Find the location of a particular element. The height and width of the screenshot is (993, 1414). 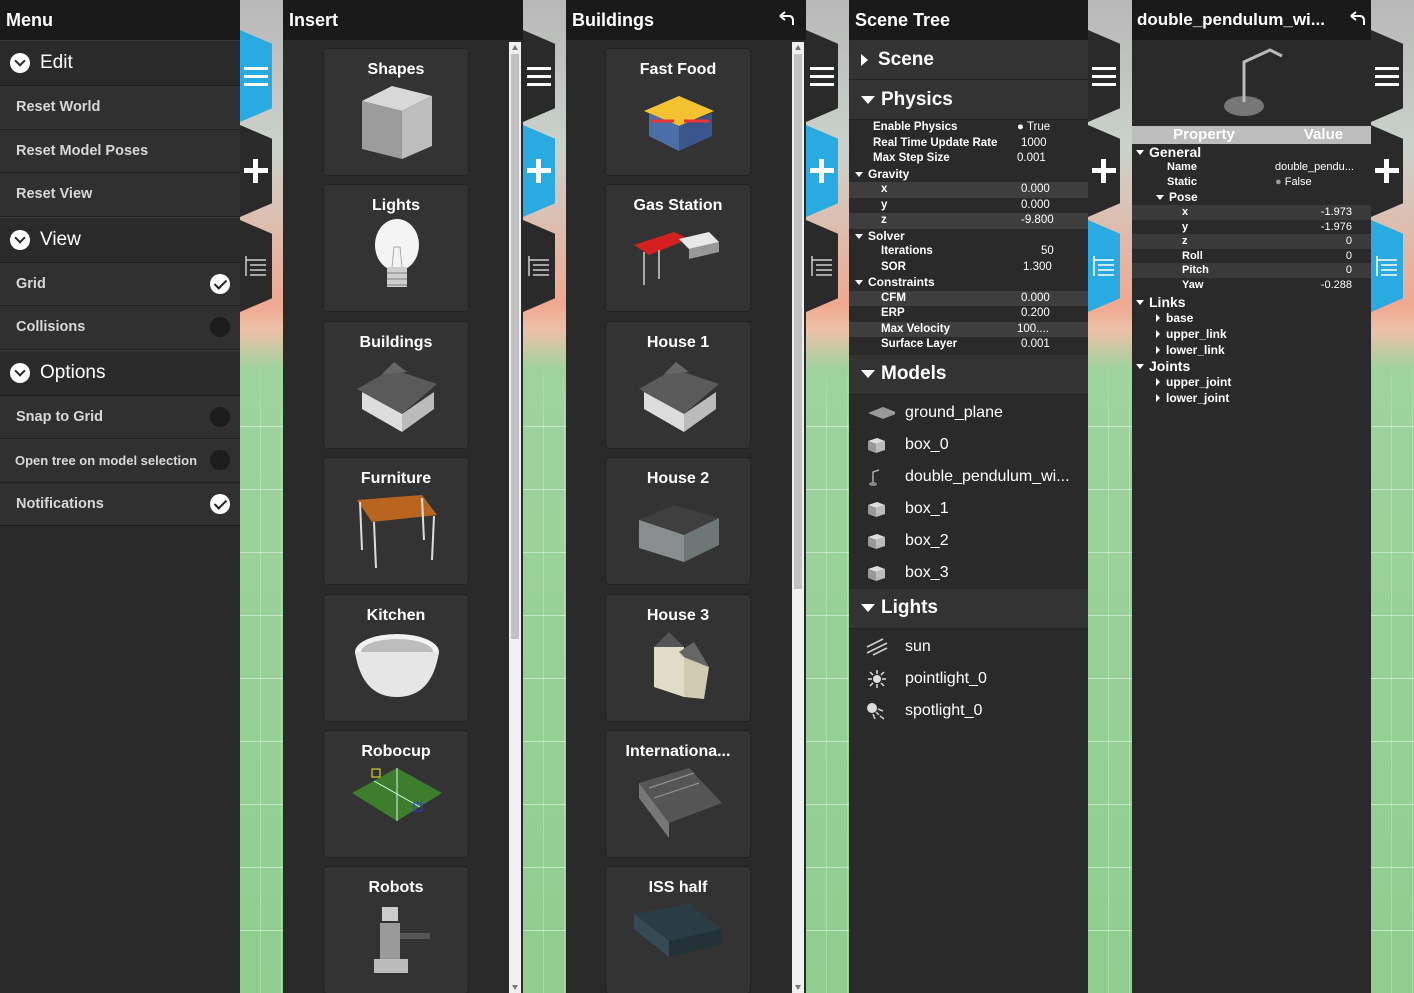

prop-rt-update-rate: Real Time Update Rate 1000 is located at coordinates (968, 144).